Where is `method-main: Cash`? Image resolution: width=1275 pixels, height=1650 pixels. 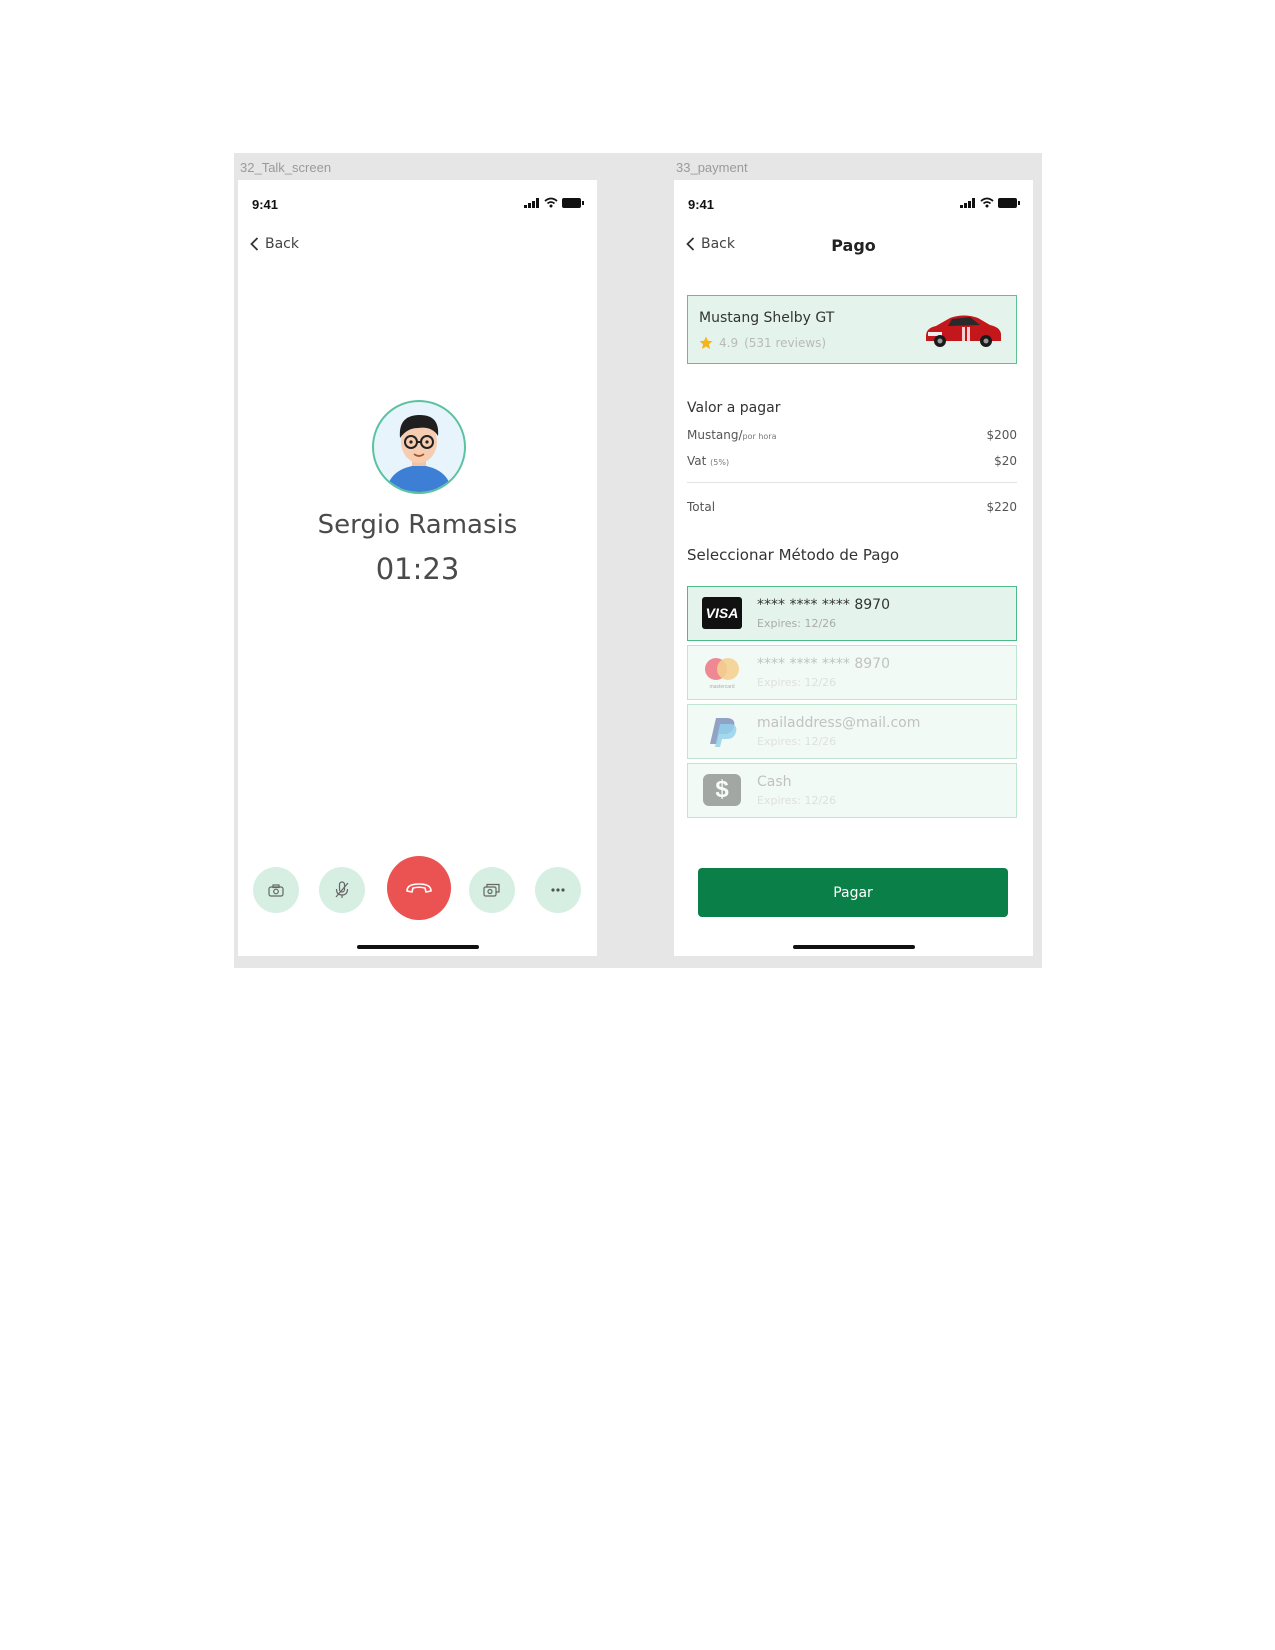 method-main: Cash is located at coordinates (774, 782).